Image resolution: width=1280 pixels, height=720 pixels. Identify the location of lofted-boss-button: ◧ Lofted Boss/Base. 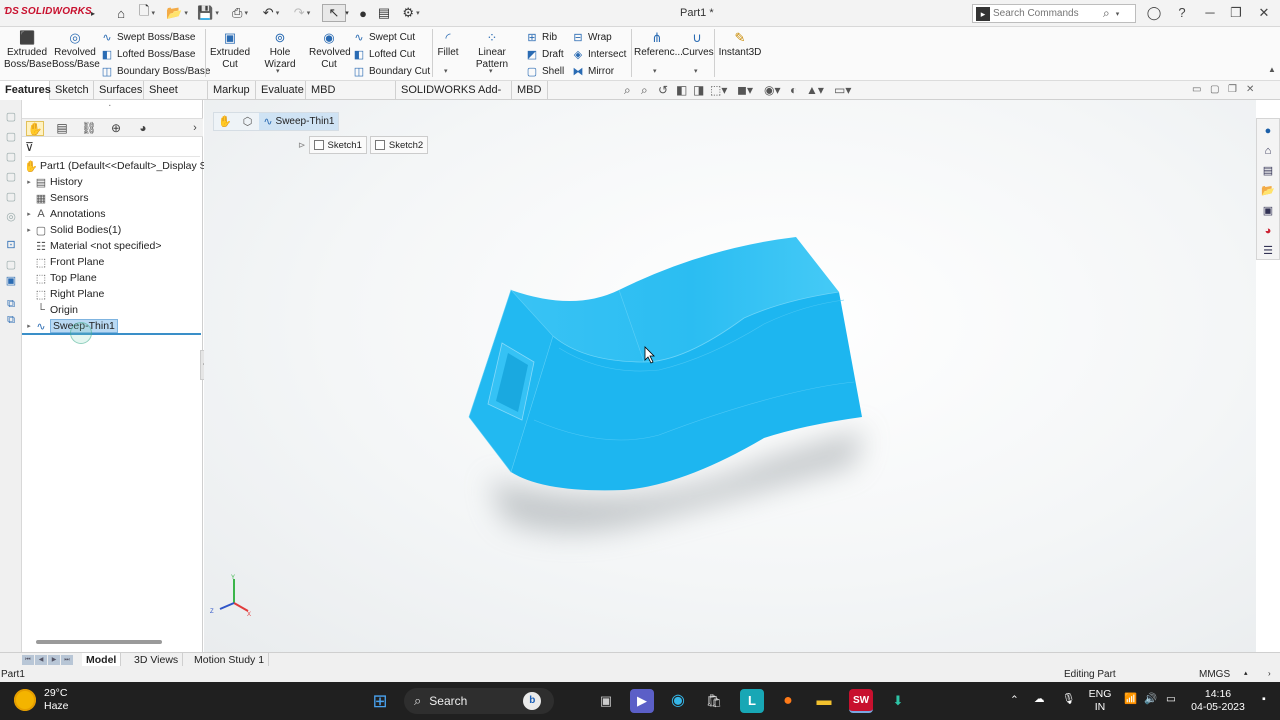
(148, 54).